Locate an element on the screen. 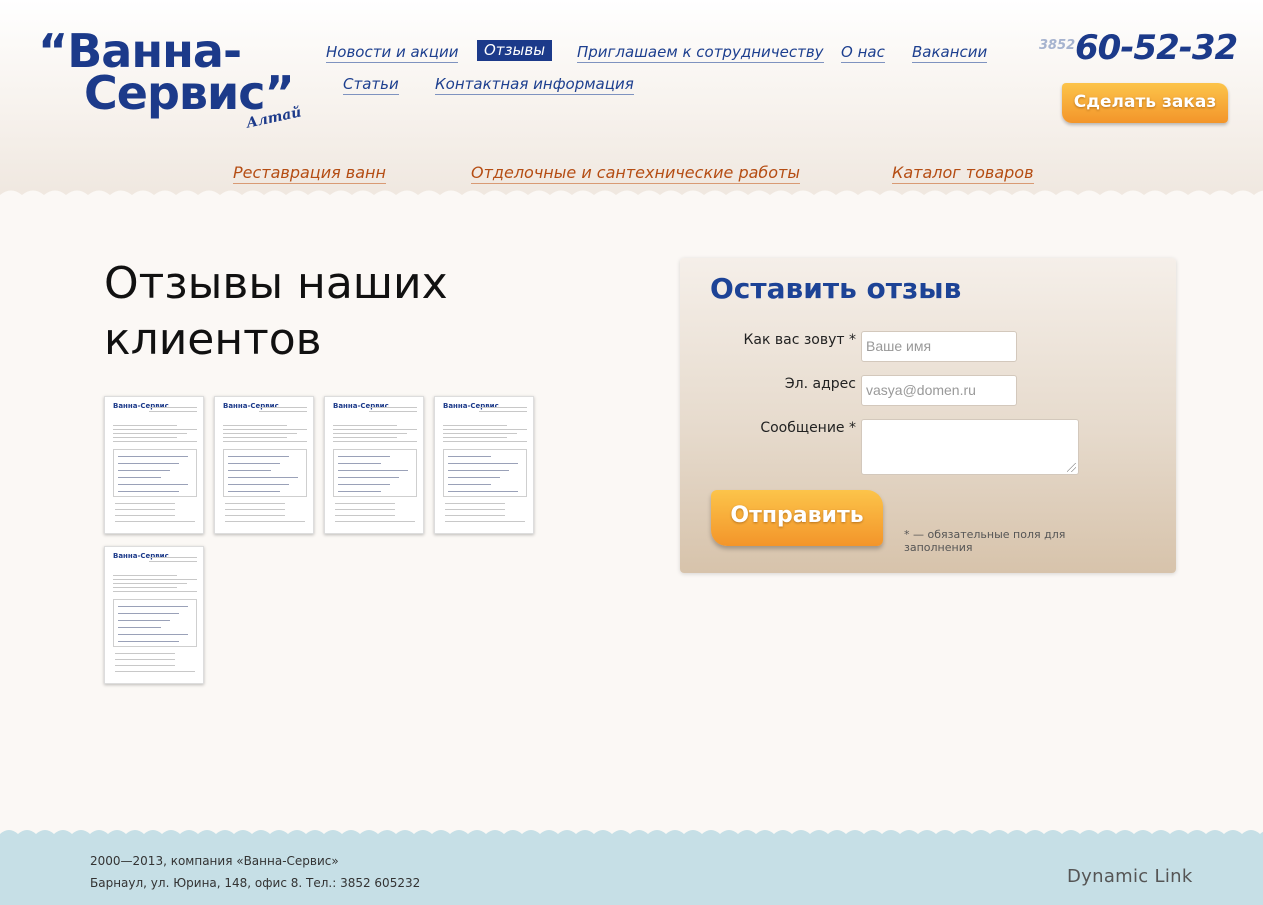 The image size is (1263, 905). order-button: Сделать заказ is located at coordinates (1145, 103).